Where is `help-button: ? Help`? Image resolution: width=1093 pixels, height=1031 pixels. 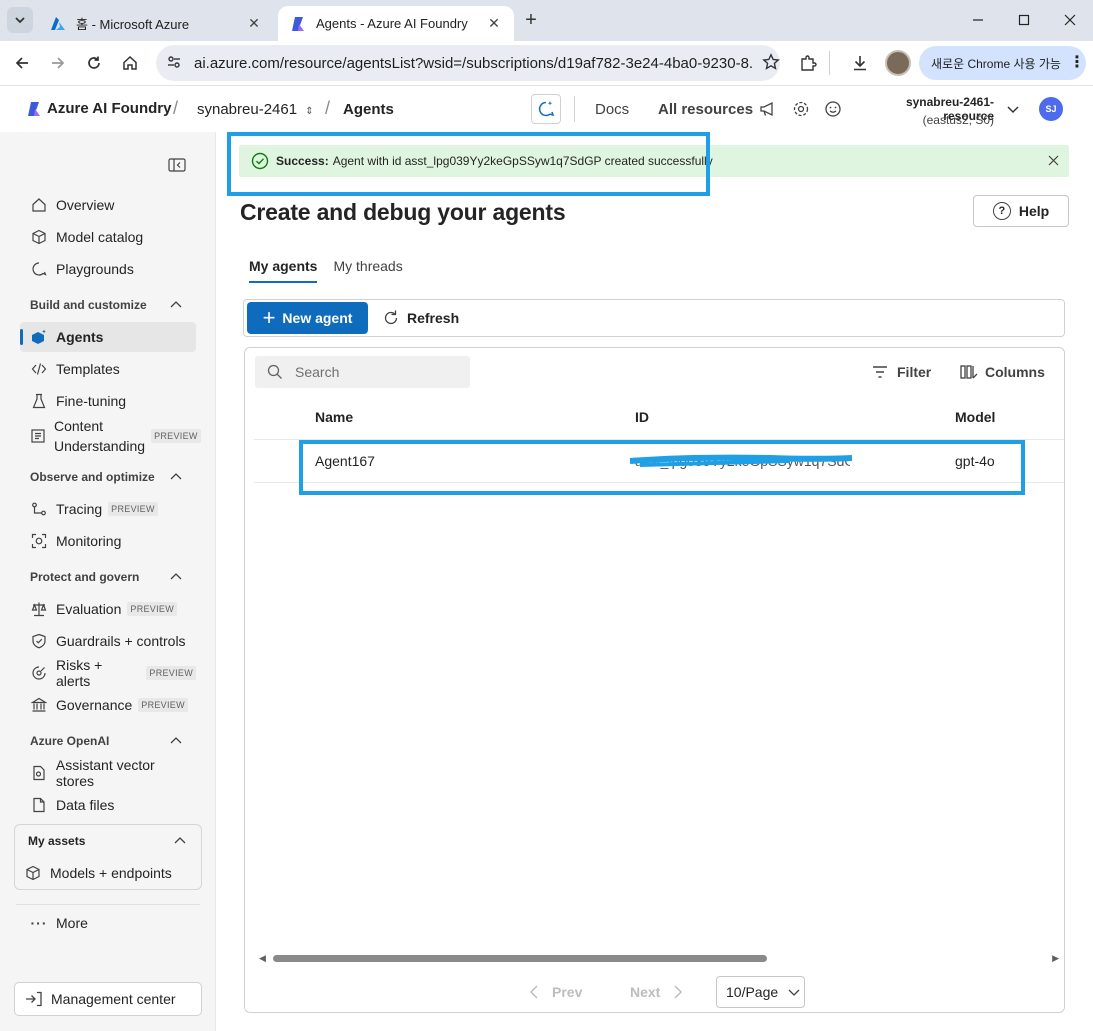
help-button: ? Help is located at coordinates (1021, 211).